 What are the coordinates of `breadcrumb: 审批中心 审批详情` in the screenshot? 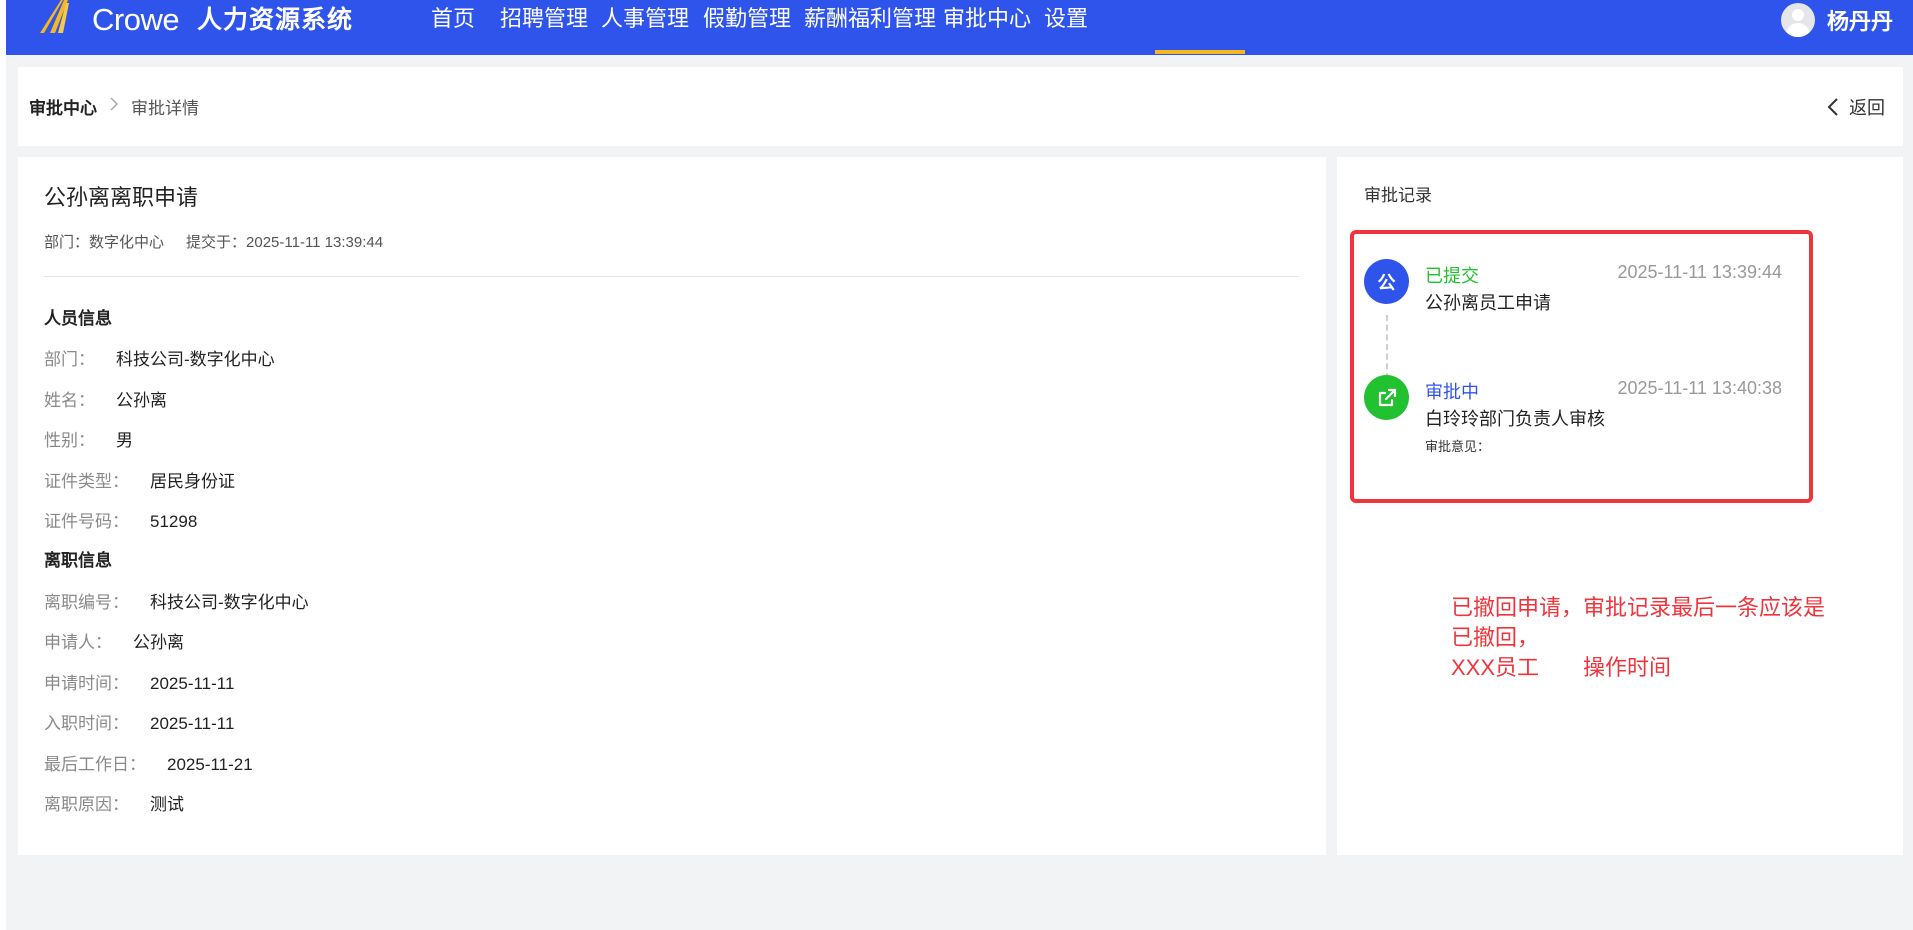 It's located at (114, 106).